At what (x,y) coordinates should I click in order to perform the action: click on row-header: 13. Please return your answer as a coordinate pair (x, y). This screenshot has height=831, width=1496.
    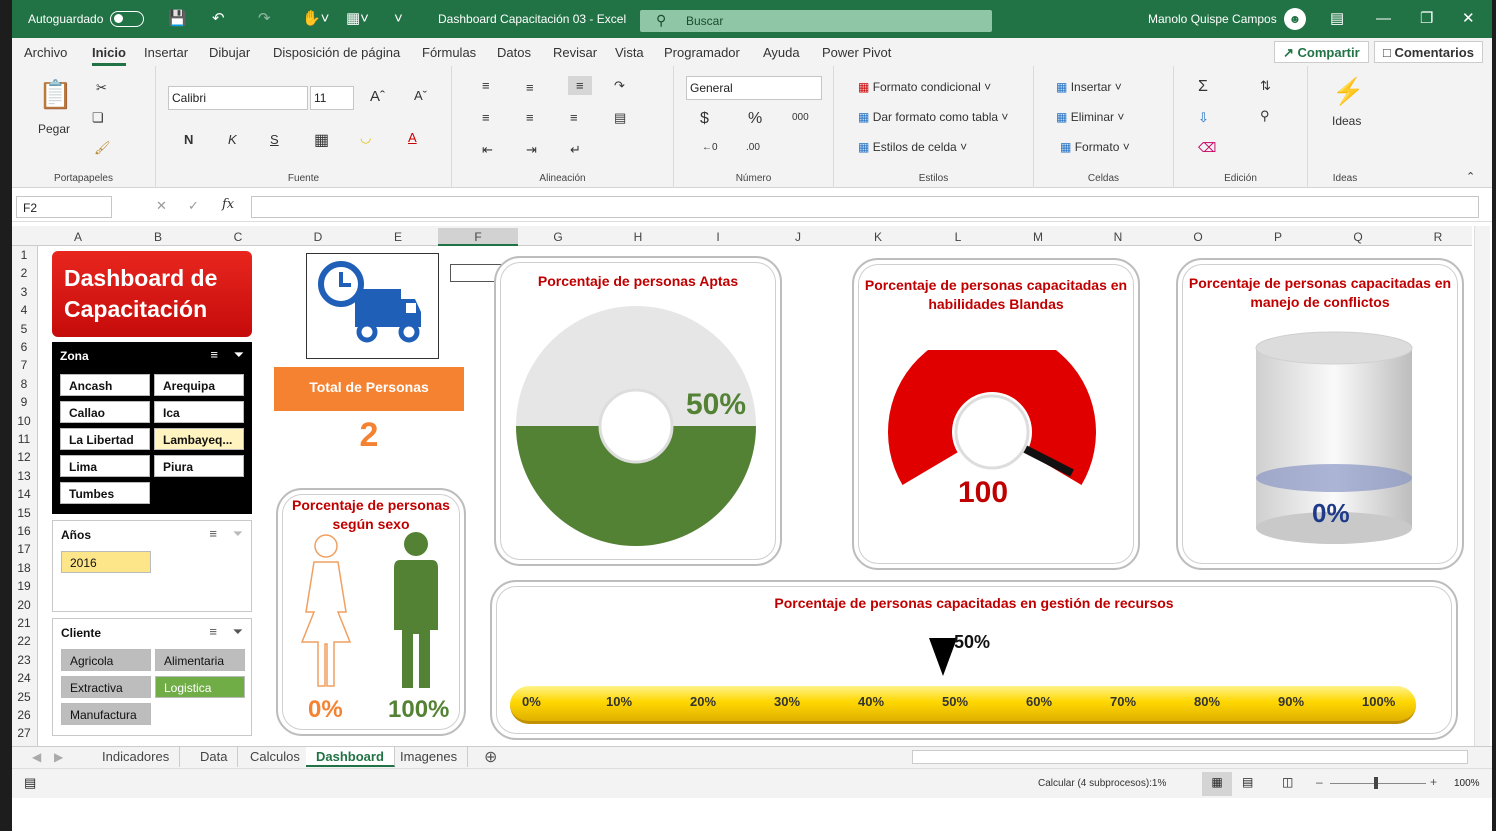
    Looking at the image, I should click on (24, 476).